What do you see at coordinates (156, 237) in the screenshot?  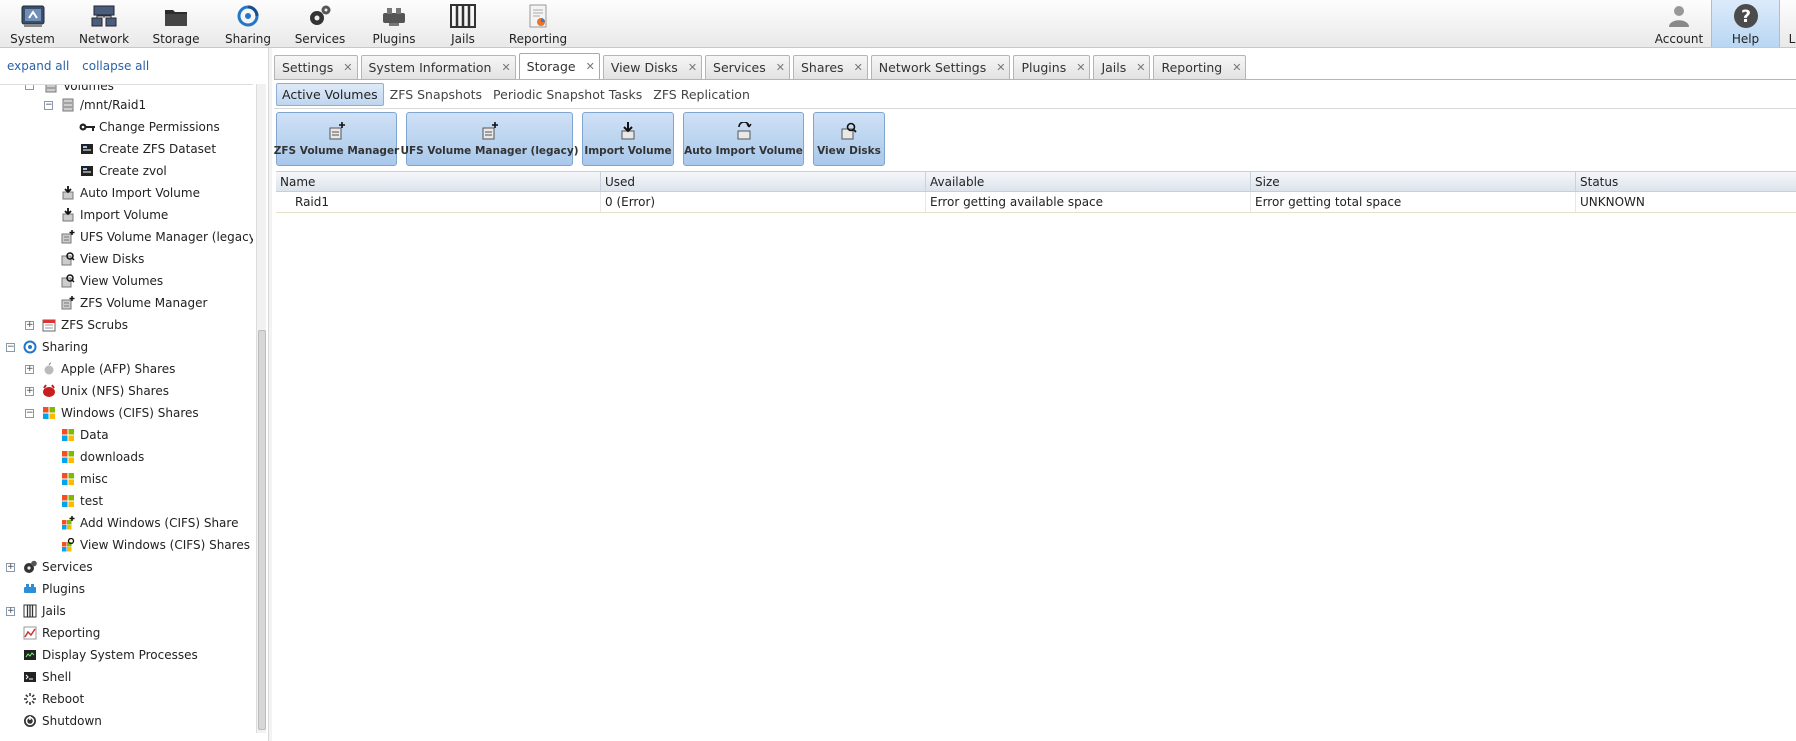 I see `tree-node-ufs-volume-manager: UFS Volume Manager (legacy)` at bounding box center [156, 237].